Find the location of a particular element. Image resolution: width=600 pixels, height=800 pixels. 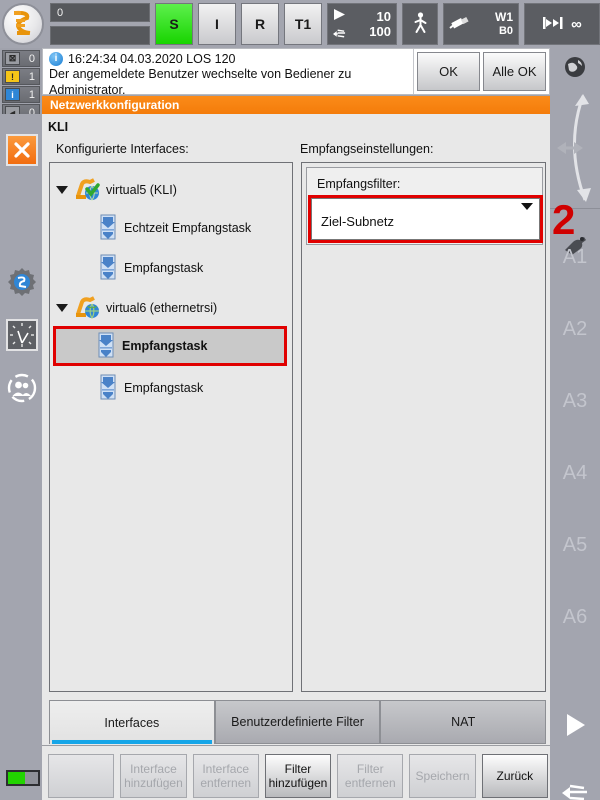

info-circle-icon: i is located at coordinates (56, 59).